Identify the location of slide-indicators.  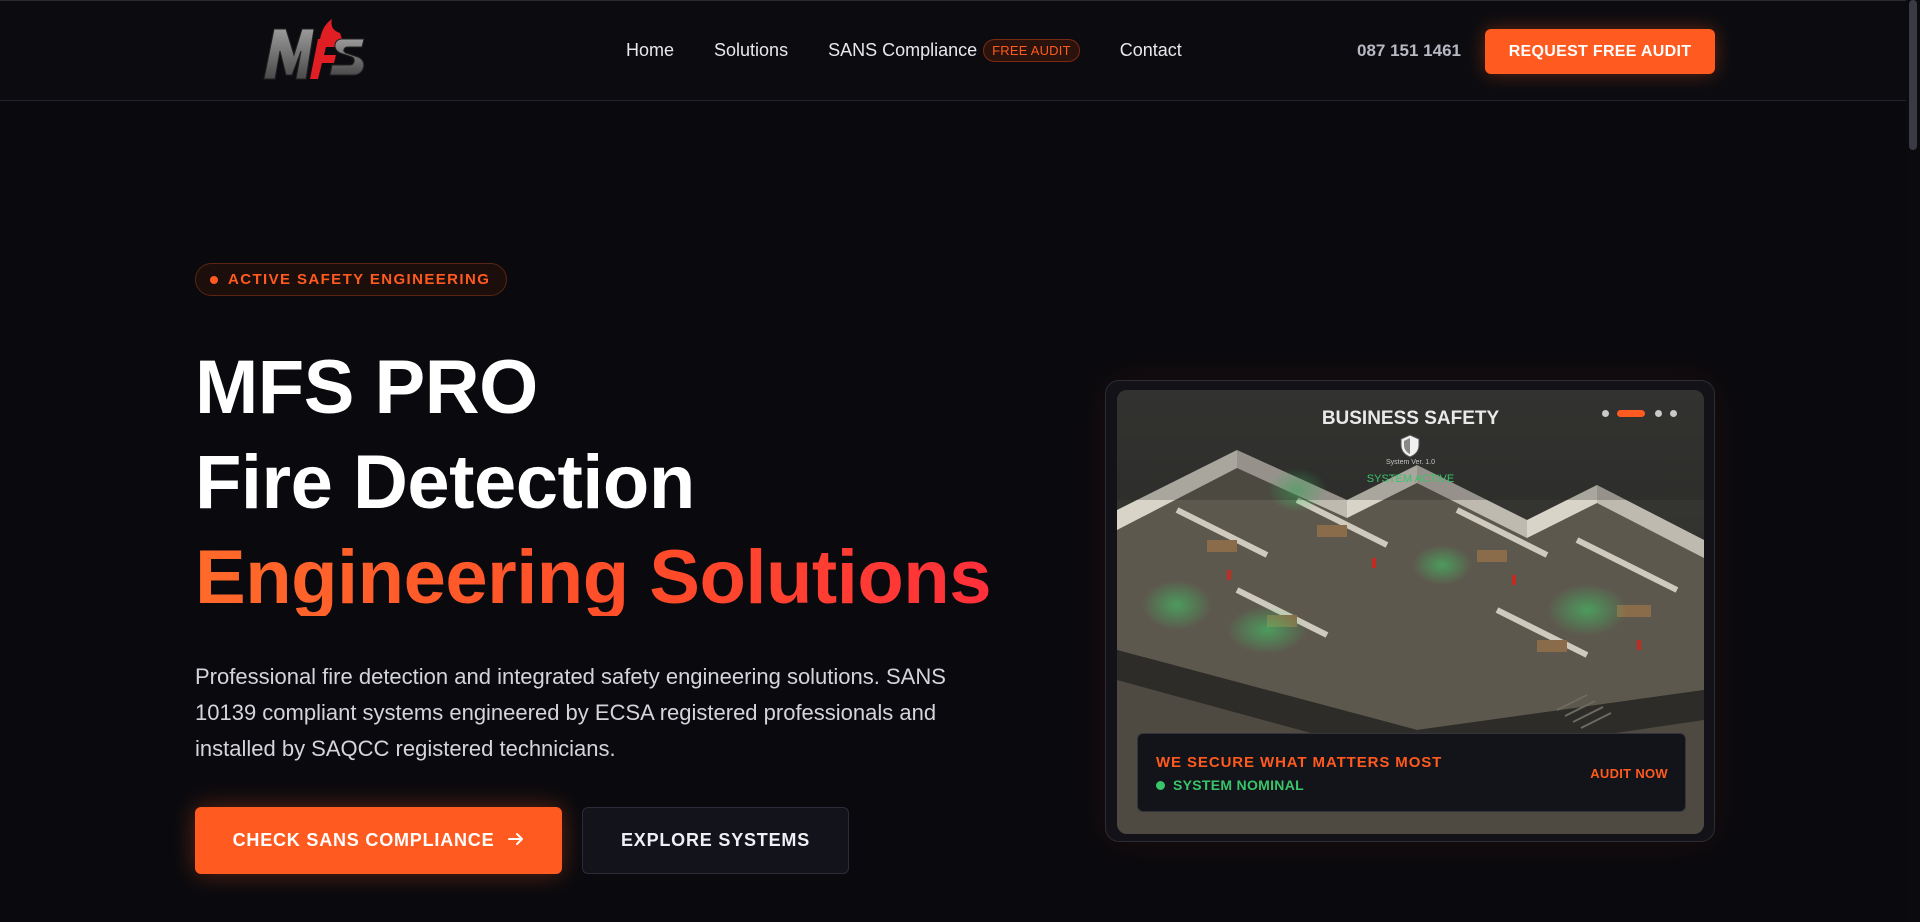
(1643, 413).